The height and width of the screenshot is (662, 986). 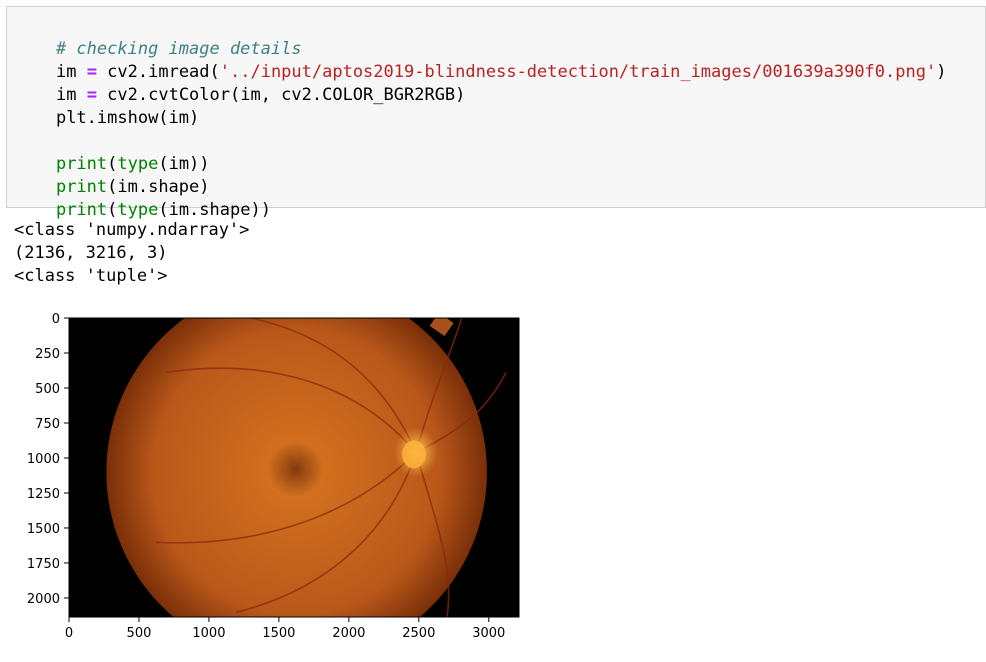 I want to click on x-tick-label: 500, so click(x=139, y=633).